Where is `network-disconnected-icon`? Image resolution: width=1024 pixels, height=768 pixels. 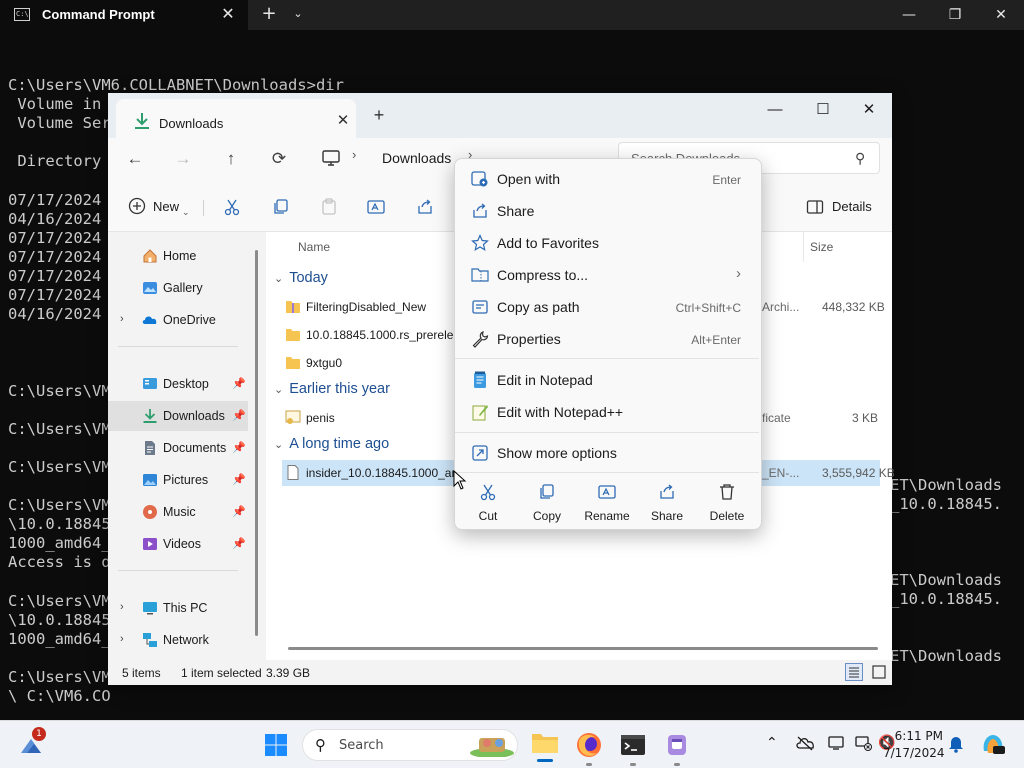
network-disconnected-icon is located at coordinates (863, 743).